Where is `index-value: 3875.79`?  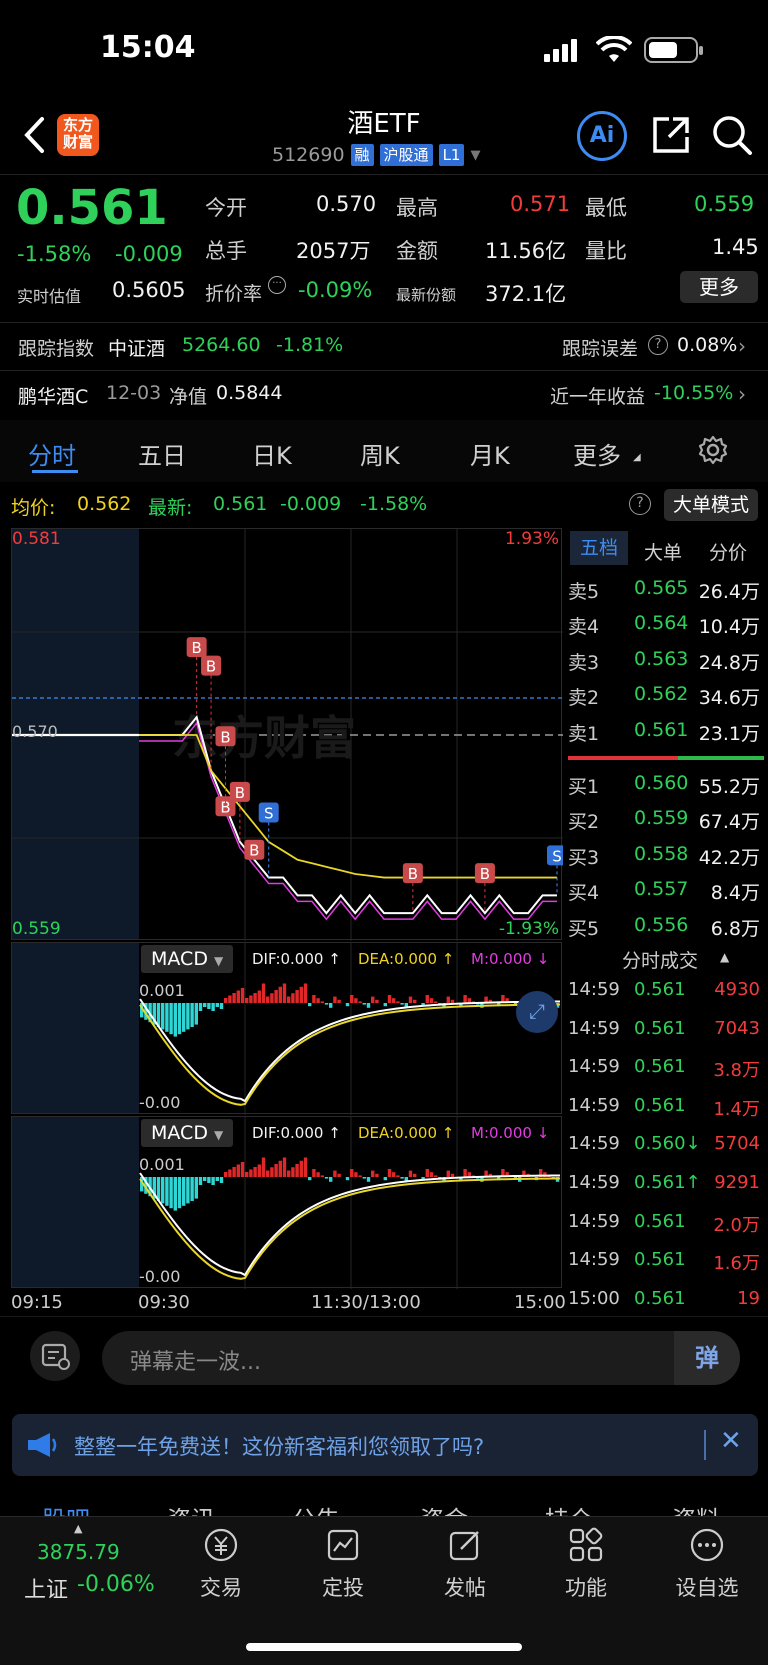
index-value: 3875.79 is located at coordinates (78, 1552).